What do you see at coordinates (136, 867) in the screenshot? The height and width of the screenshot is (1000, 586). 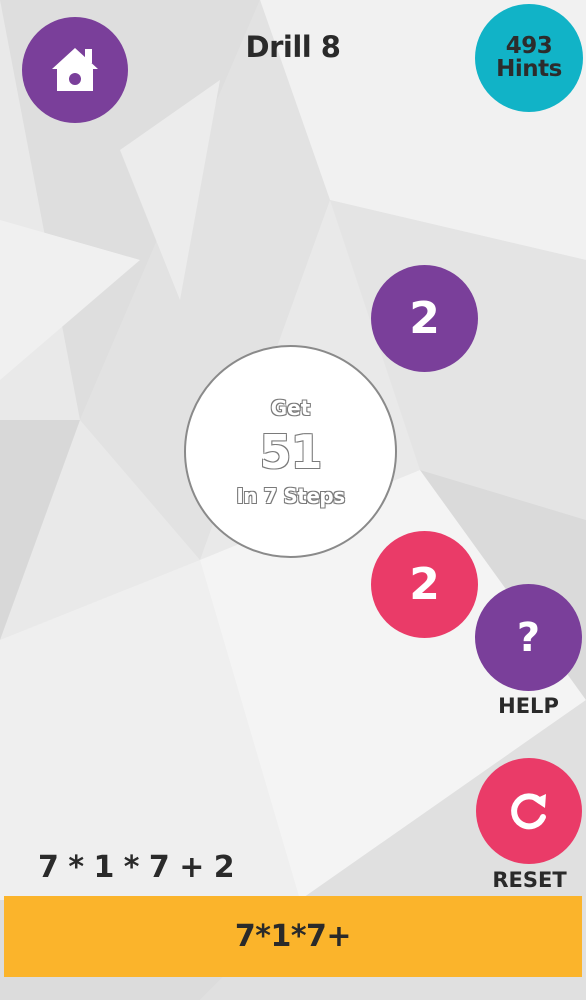 I see `expression-display: 7 * 1 * 7 + 2` at bounding box center [136, 867].